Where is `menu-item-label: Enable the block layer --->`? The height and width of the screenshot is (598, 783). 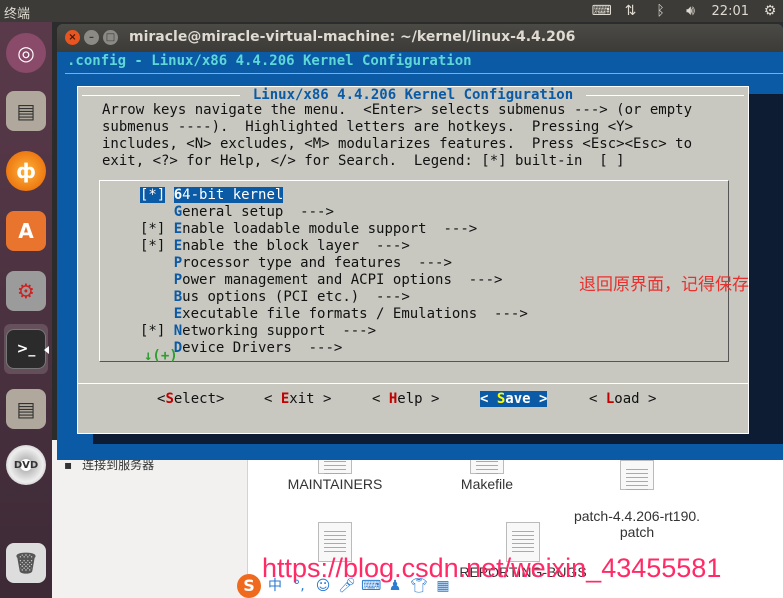 menu-item-label: Enable the block layer ---> is located at coordinates (292, 246).